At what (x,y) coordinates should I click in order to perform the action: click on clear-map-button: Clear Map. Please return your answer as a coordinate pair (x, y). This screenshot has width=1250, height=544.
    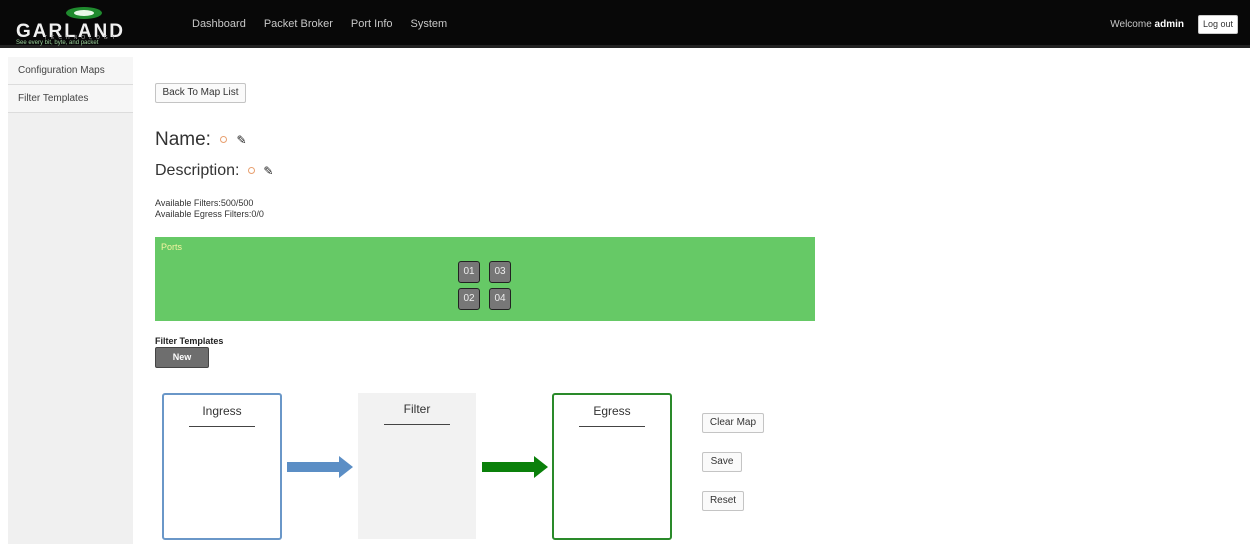
    Looking at the image, I should click on (733, 423).